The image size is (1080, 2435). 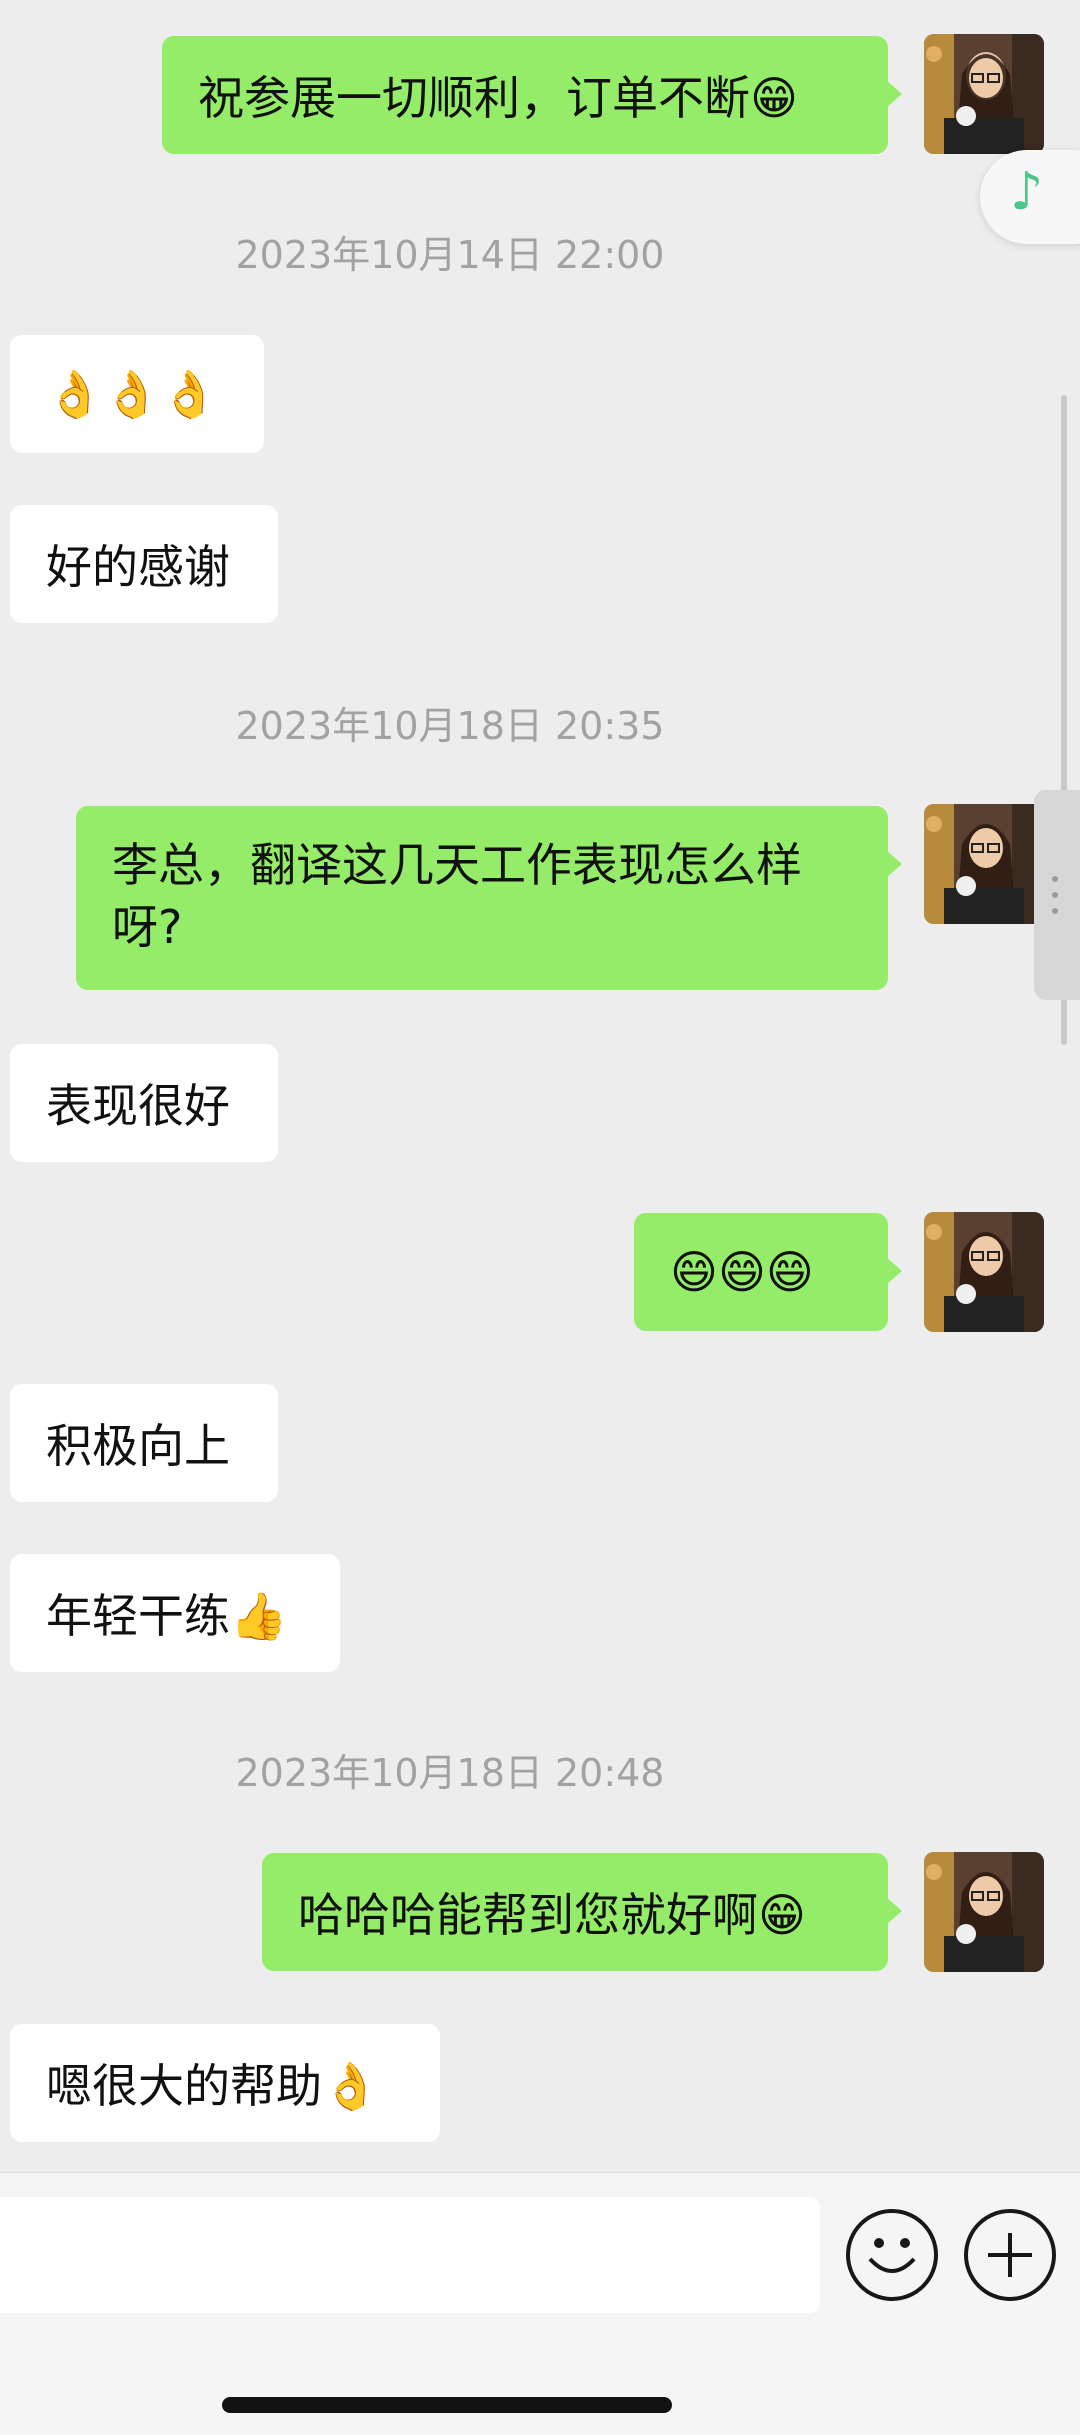 I want to click on music-note-icon: ♪, so click(x=1027, y=192).